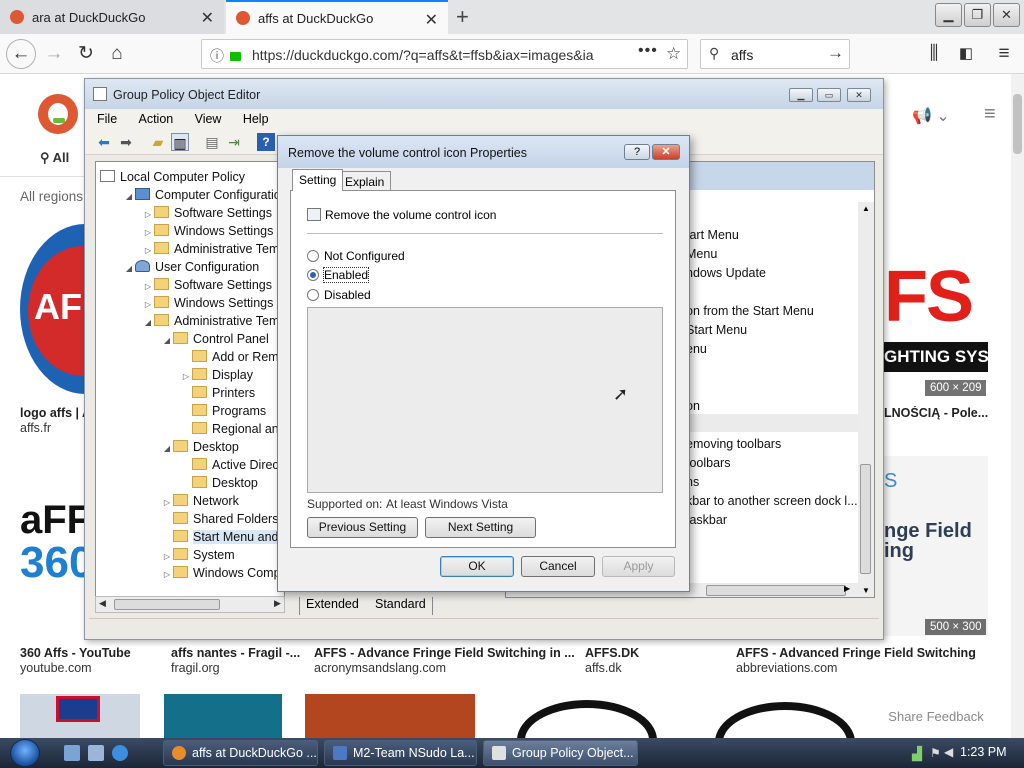 The width and height of the screenshot is (1024, 768). What do you see at coordinates (208, 119) in the screenshot?
I see `menu-view: View` at bounding box center [208, 119].